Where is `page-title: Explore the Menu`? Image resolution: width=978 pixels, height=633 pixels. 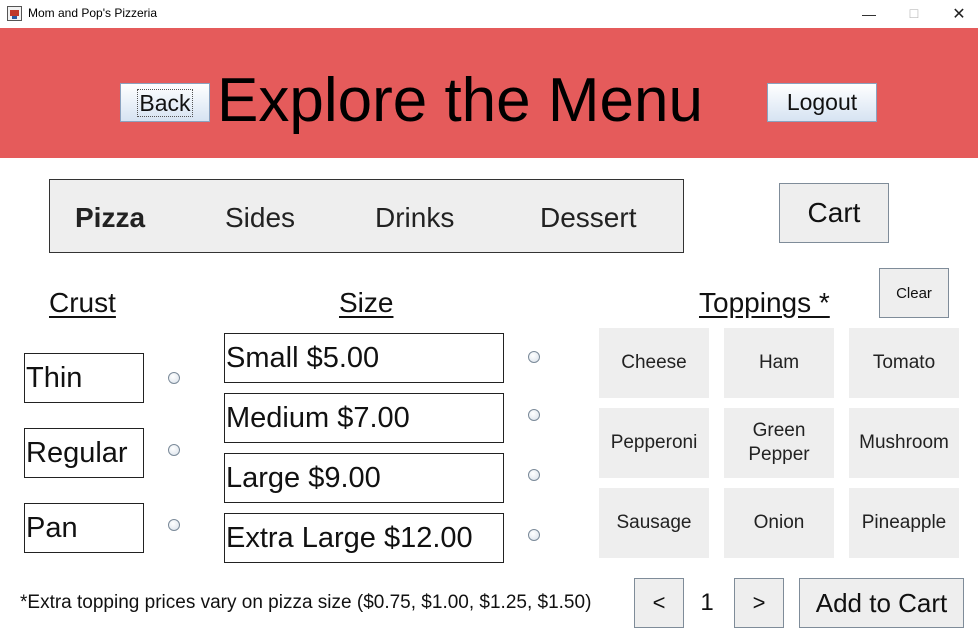 page-title: Explore the Menu is located at coordinates (460, 100).